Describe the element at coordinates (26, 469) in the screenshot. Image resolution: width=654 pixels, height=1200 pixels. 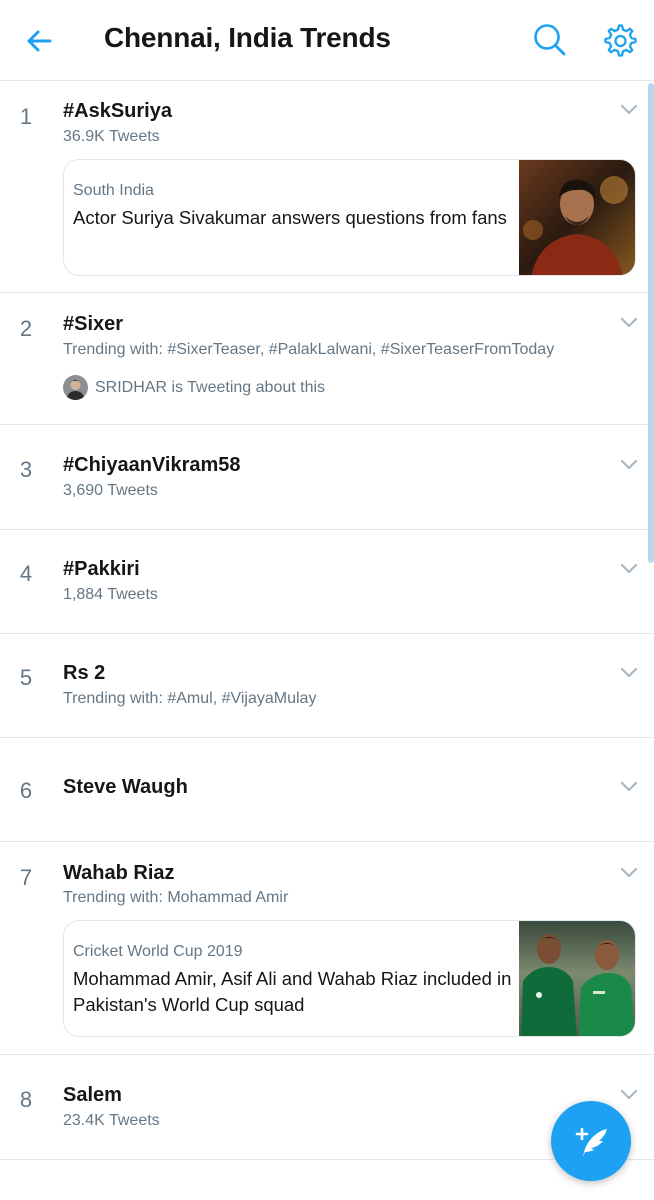
I see `trend-rank: 3` at that location.